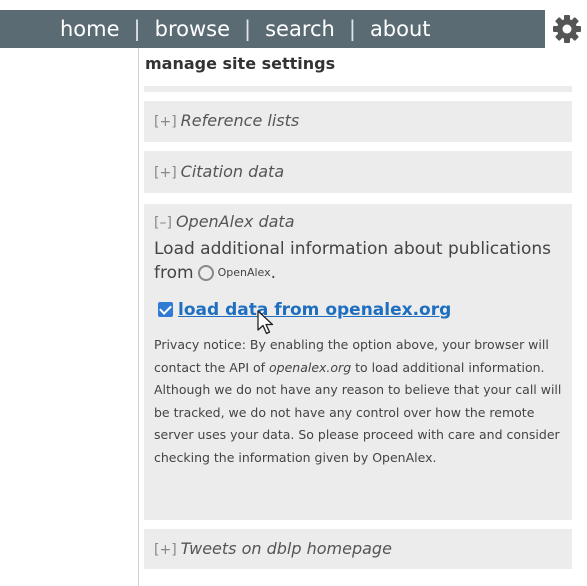 The height and width of the screenshot is (586, 587). I want to click on nav-item-about: about, so click(400, 29).